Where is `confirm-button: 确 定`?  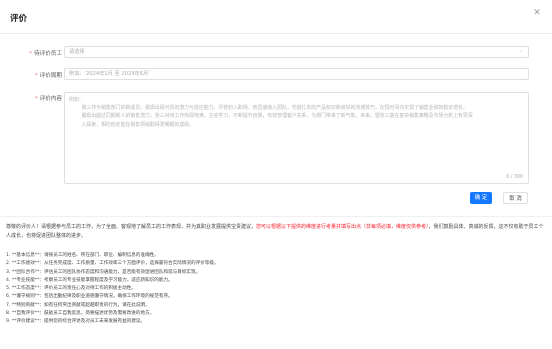
confirm-button: 确 定 is located at coordinates (481, 198).